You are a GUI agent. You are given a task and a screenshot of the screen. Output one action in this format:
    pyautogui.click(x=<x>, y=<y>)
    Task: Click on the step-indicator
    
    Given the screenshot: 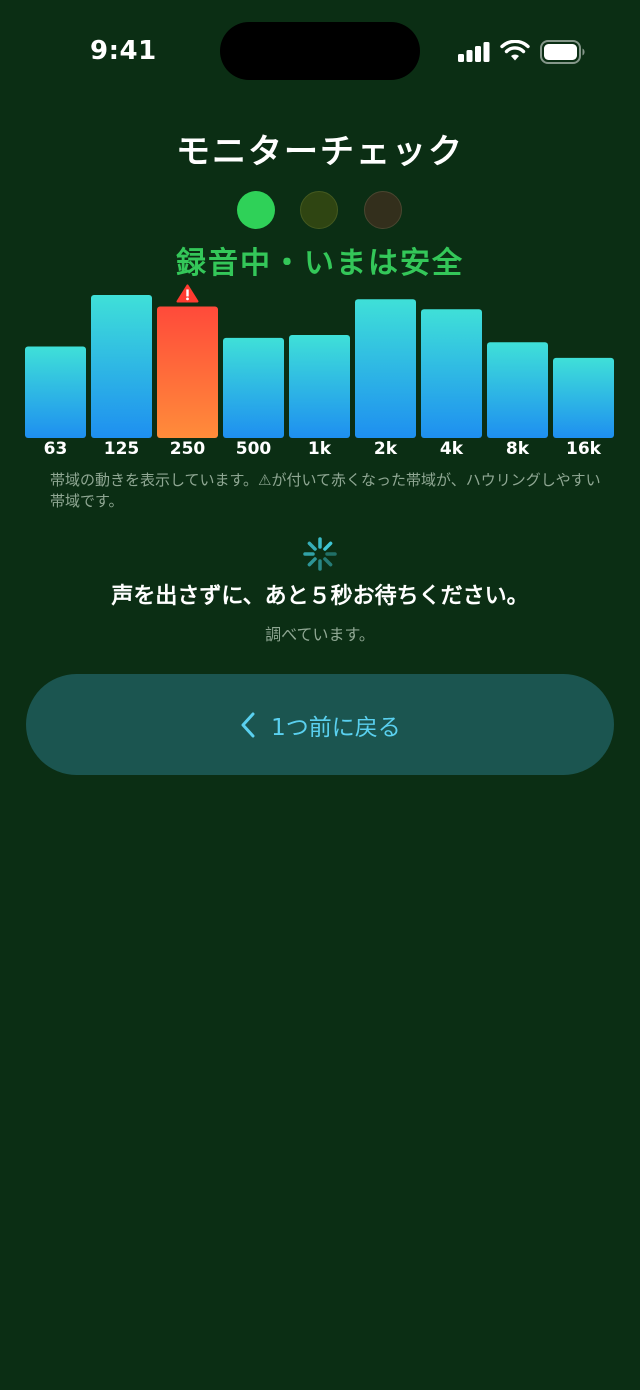 What is the action you would take?
    pyautogui.click(x=320, y=211)
    